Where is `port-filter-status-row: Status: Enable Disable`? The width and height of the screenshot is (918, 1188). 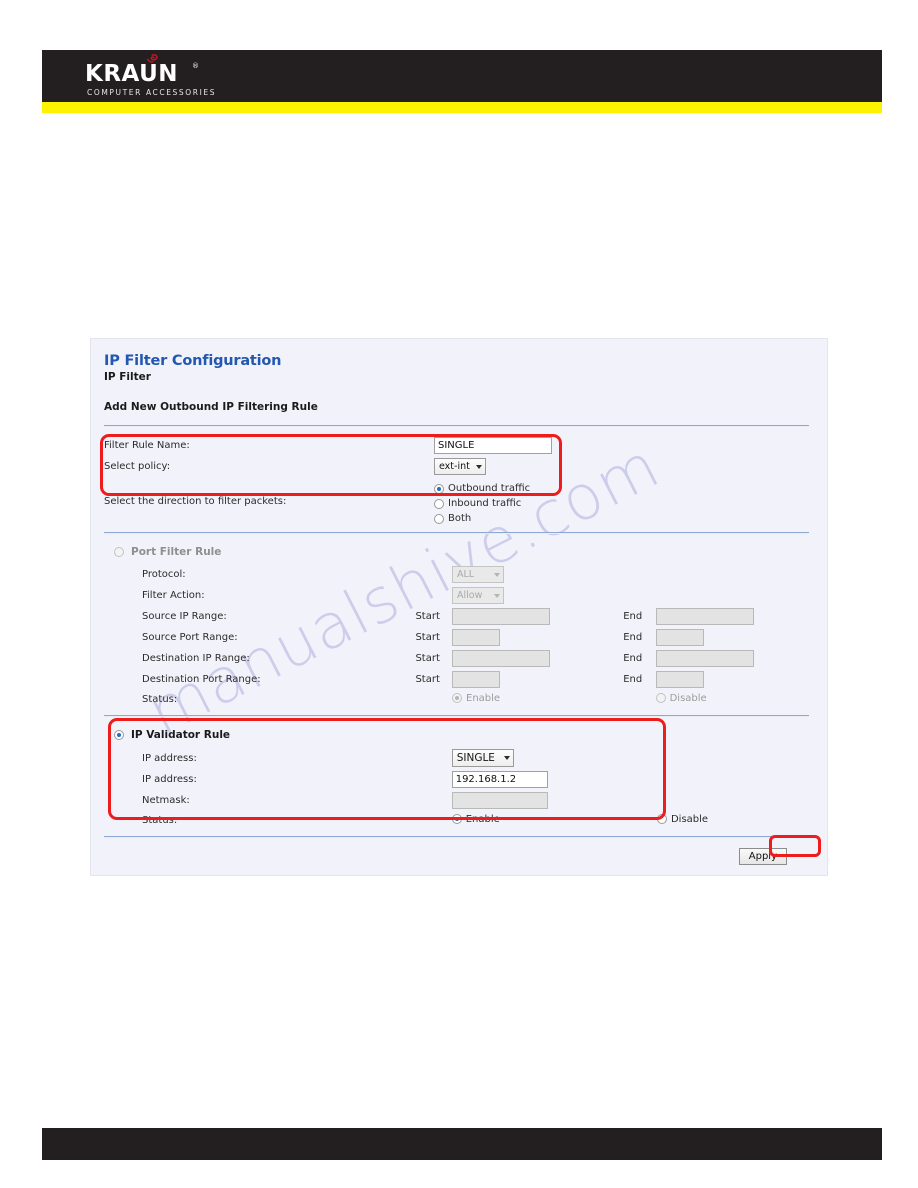
port-filter-status-row: Status: Enable Disable is located at coordinates (456, 699).